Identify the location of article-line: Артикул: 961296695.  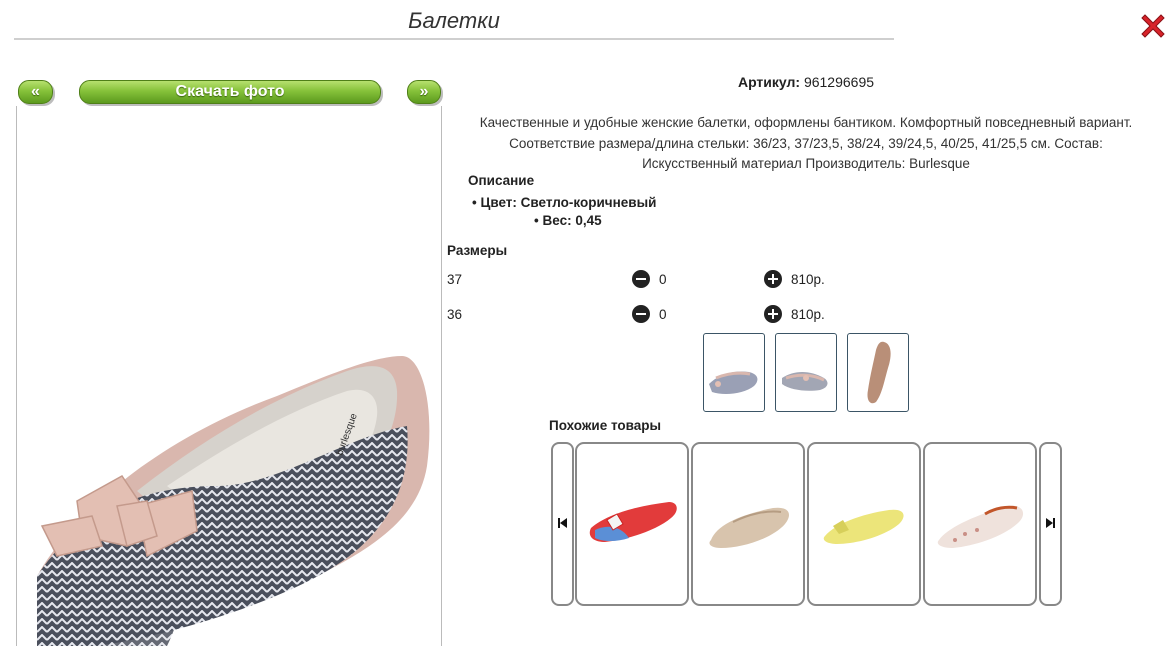
(806, 82).